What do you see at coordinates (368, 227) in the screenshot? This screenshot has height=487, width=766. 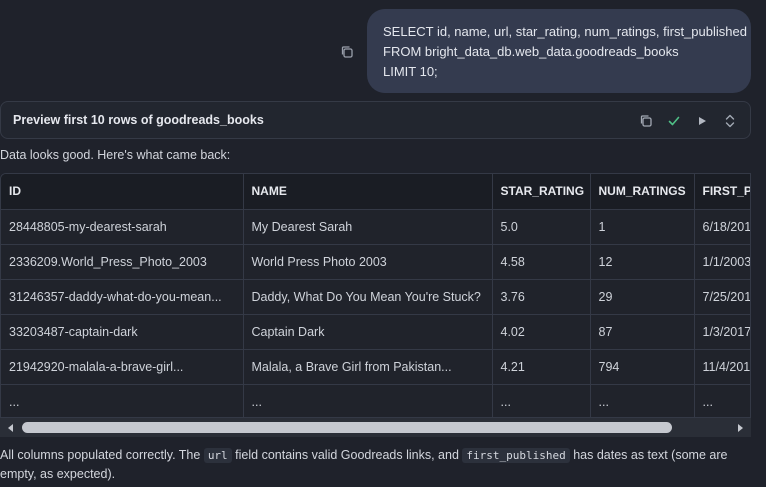 I see `cell-name: My Dearest Sarah` at bounding box center [368, 227].